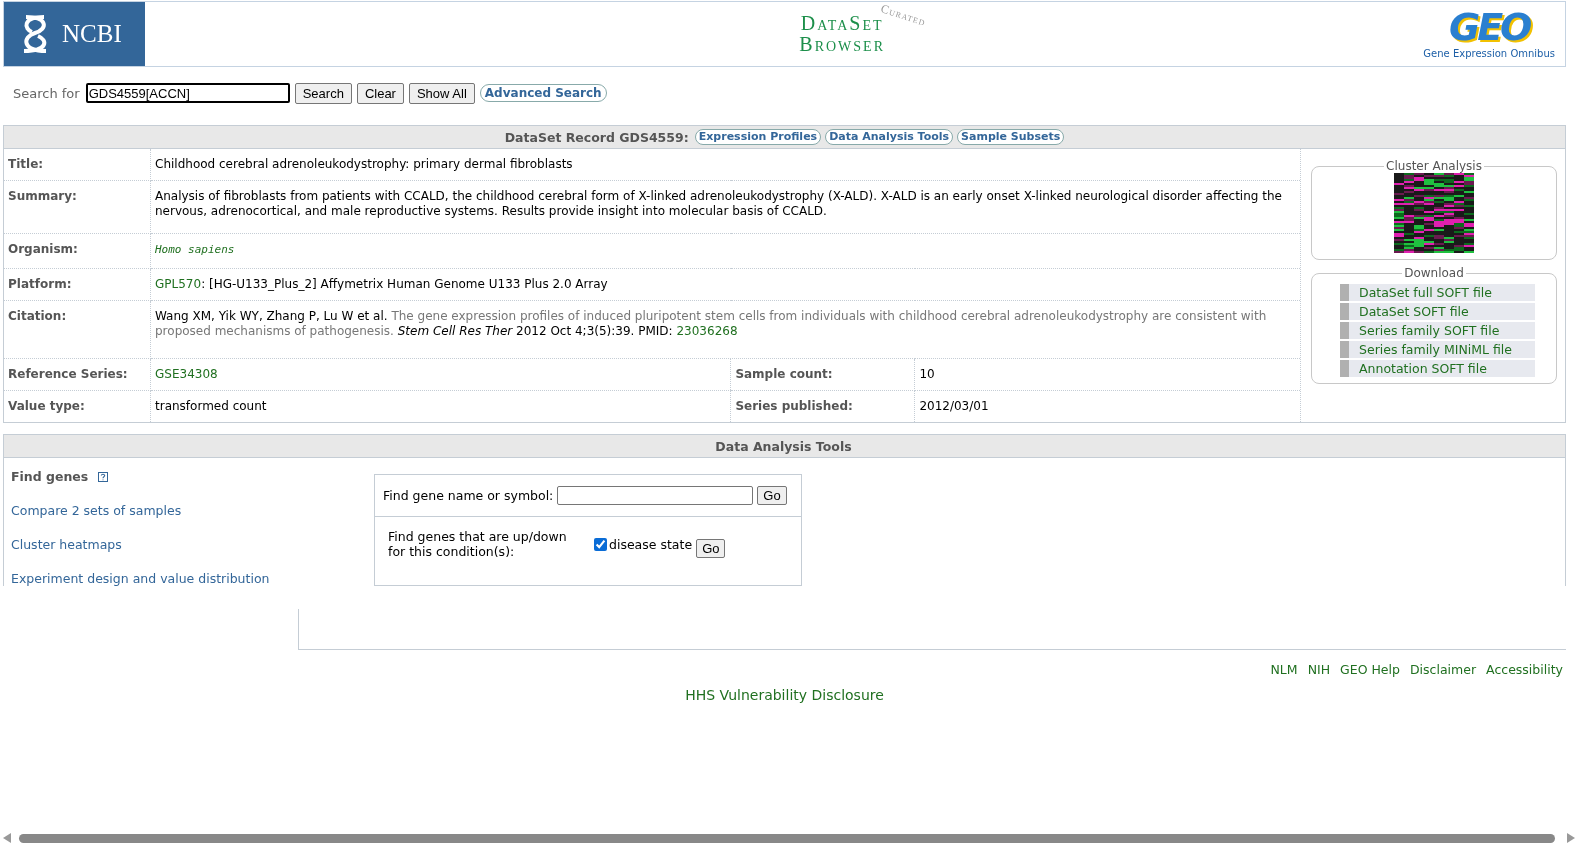 This screenshot has width=1578, height=850. What do you see at coordinates (822, 406) in the screenshot?
I see `field-label: Series published:` at bounding box center [822, 406].